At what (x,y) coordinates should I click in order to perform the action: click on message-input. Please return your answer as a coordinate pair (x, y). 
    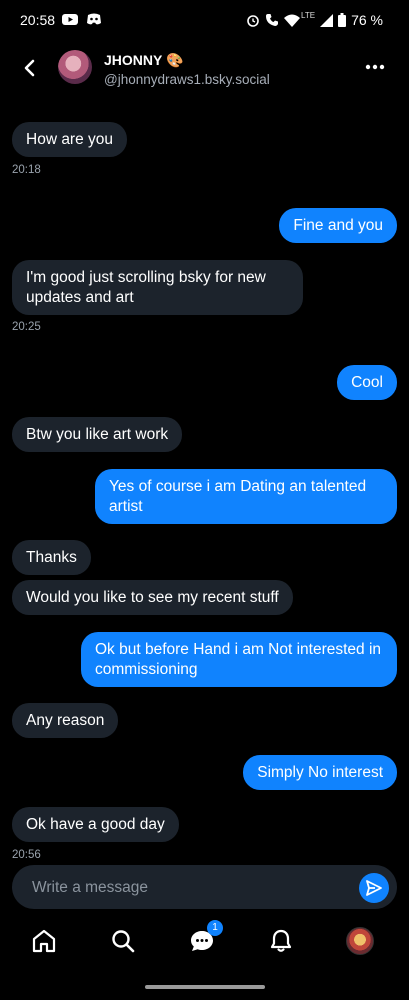
    Looking at the image, I should click on (192, 888).